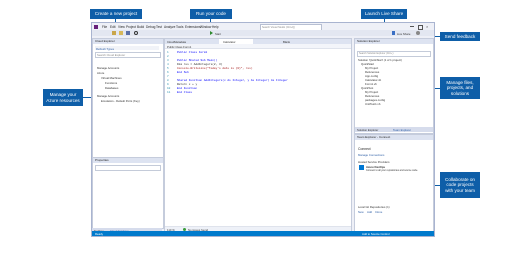 This screenshot has height=258, width=525. What do you see at coordinates (394, 137) in the screenshot?
I see `team-explorer-title: Team Explorer - Connect` at bounding box center [394, 137].